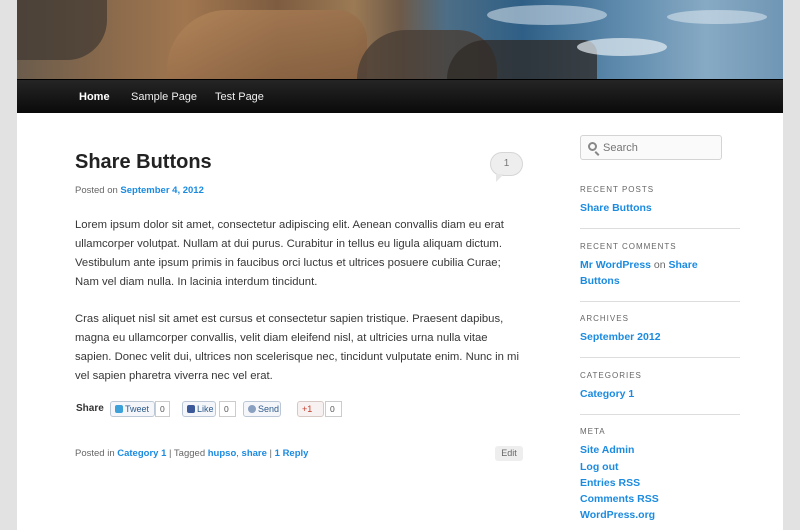  What do you see at coordinates (593, 431) in the screenshot?
I see `meta-title: META` at bounding box center [593, 431].